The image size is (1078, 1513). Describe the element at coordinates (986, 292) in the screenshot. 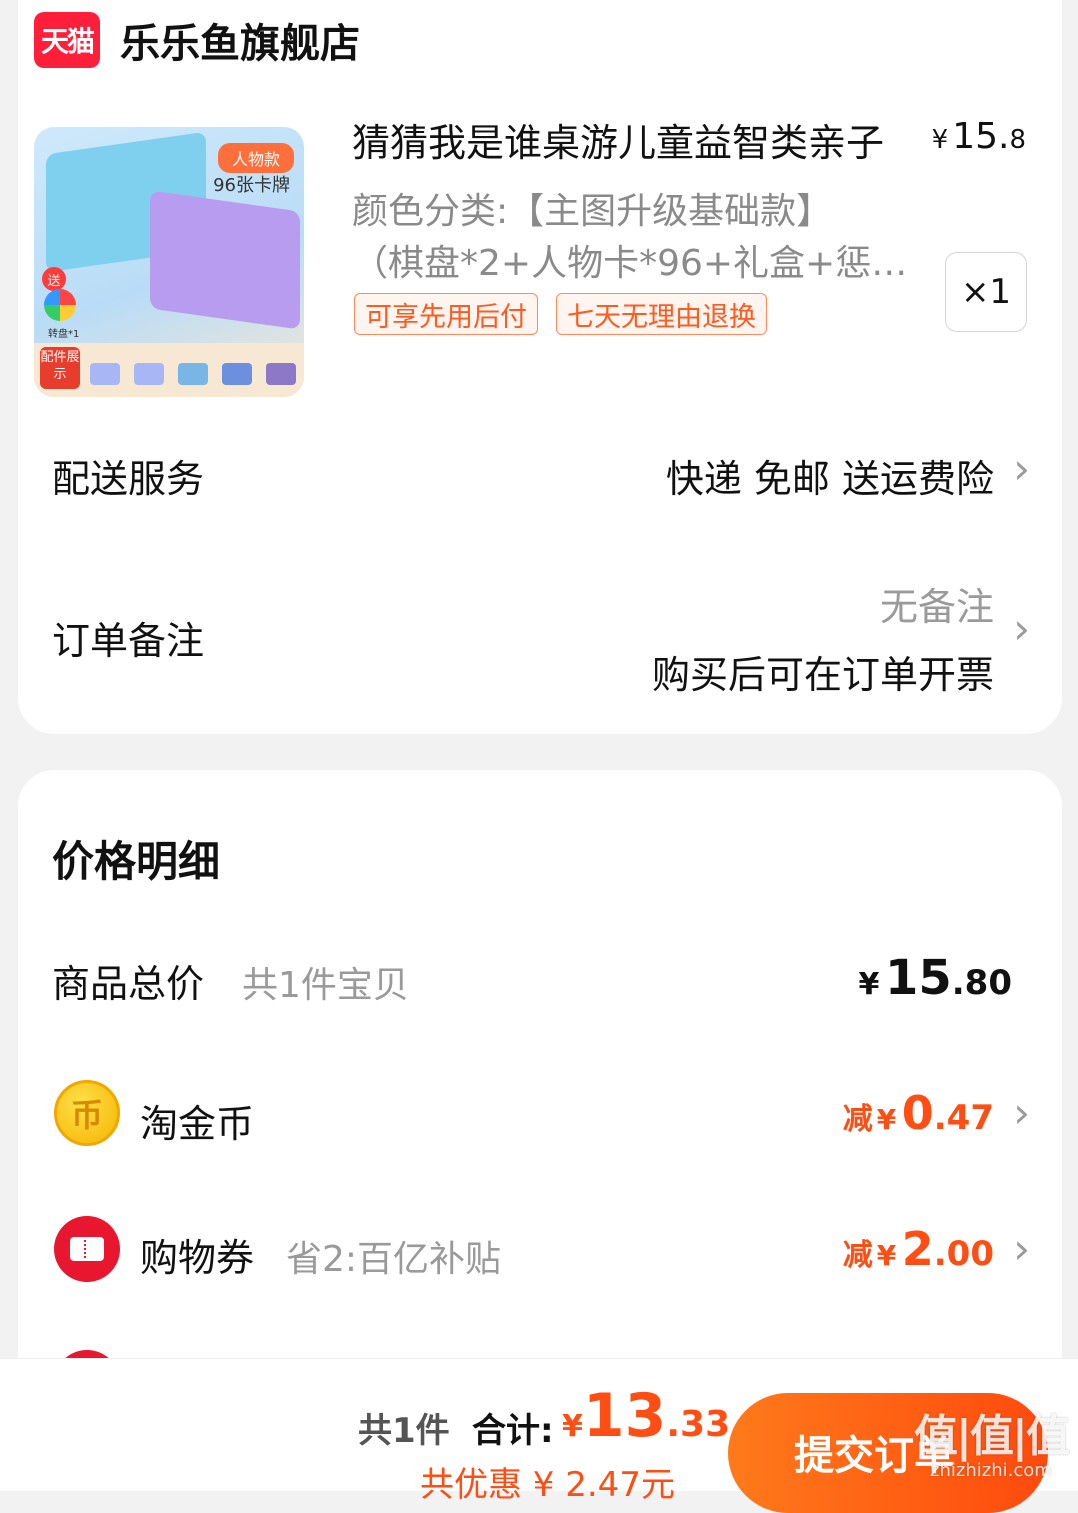

I see `quantity-stepper: ×1` at that location.